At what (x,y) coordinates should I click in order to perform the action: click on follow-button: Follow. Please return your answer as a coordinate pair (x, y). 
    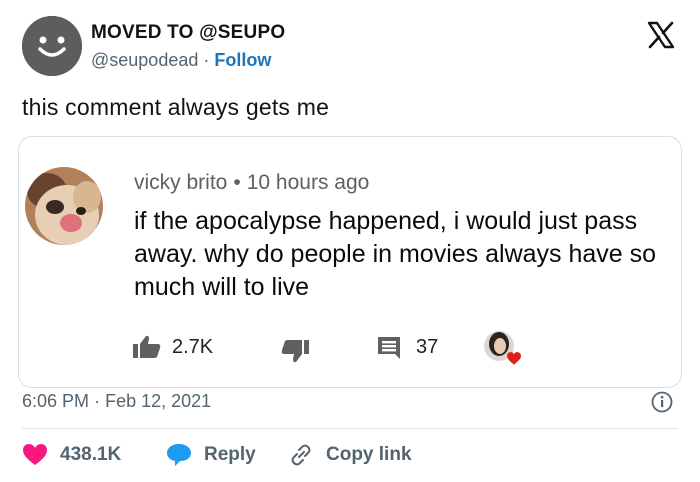
    Looking at the image, I should click on (242, 60).